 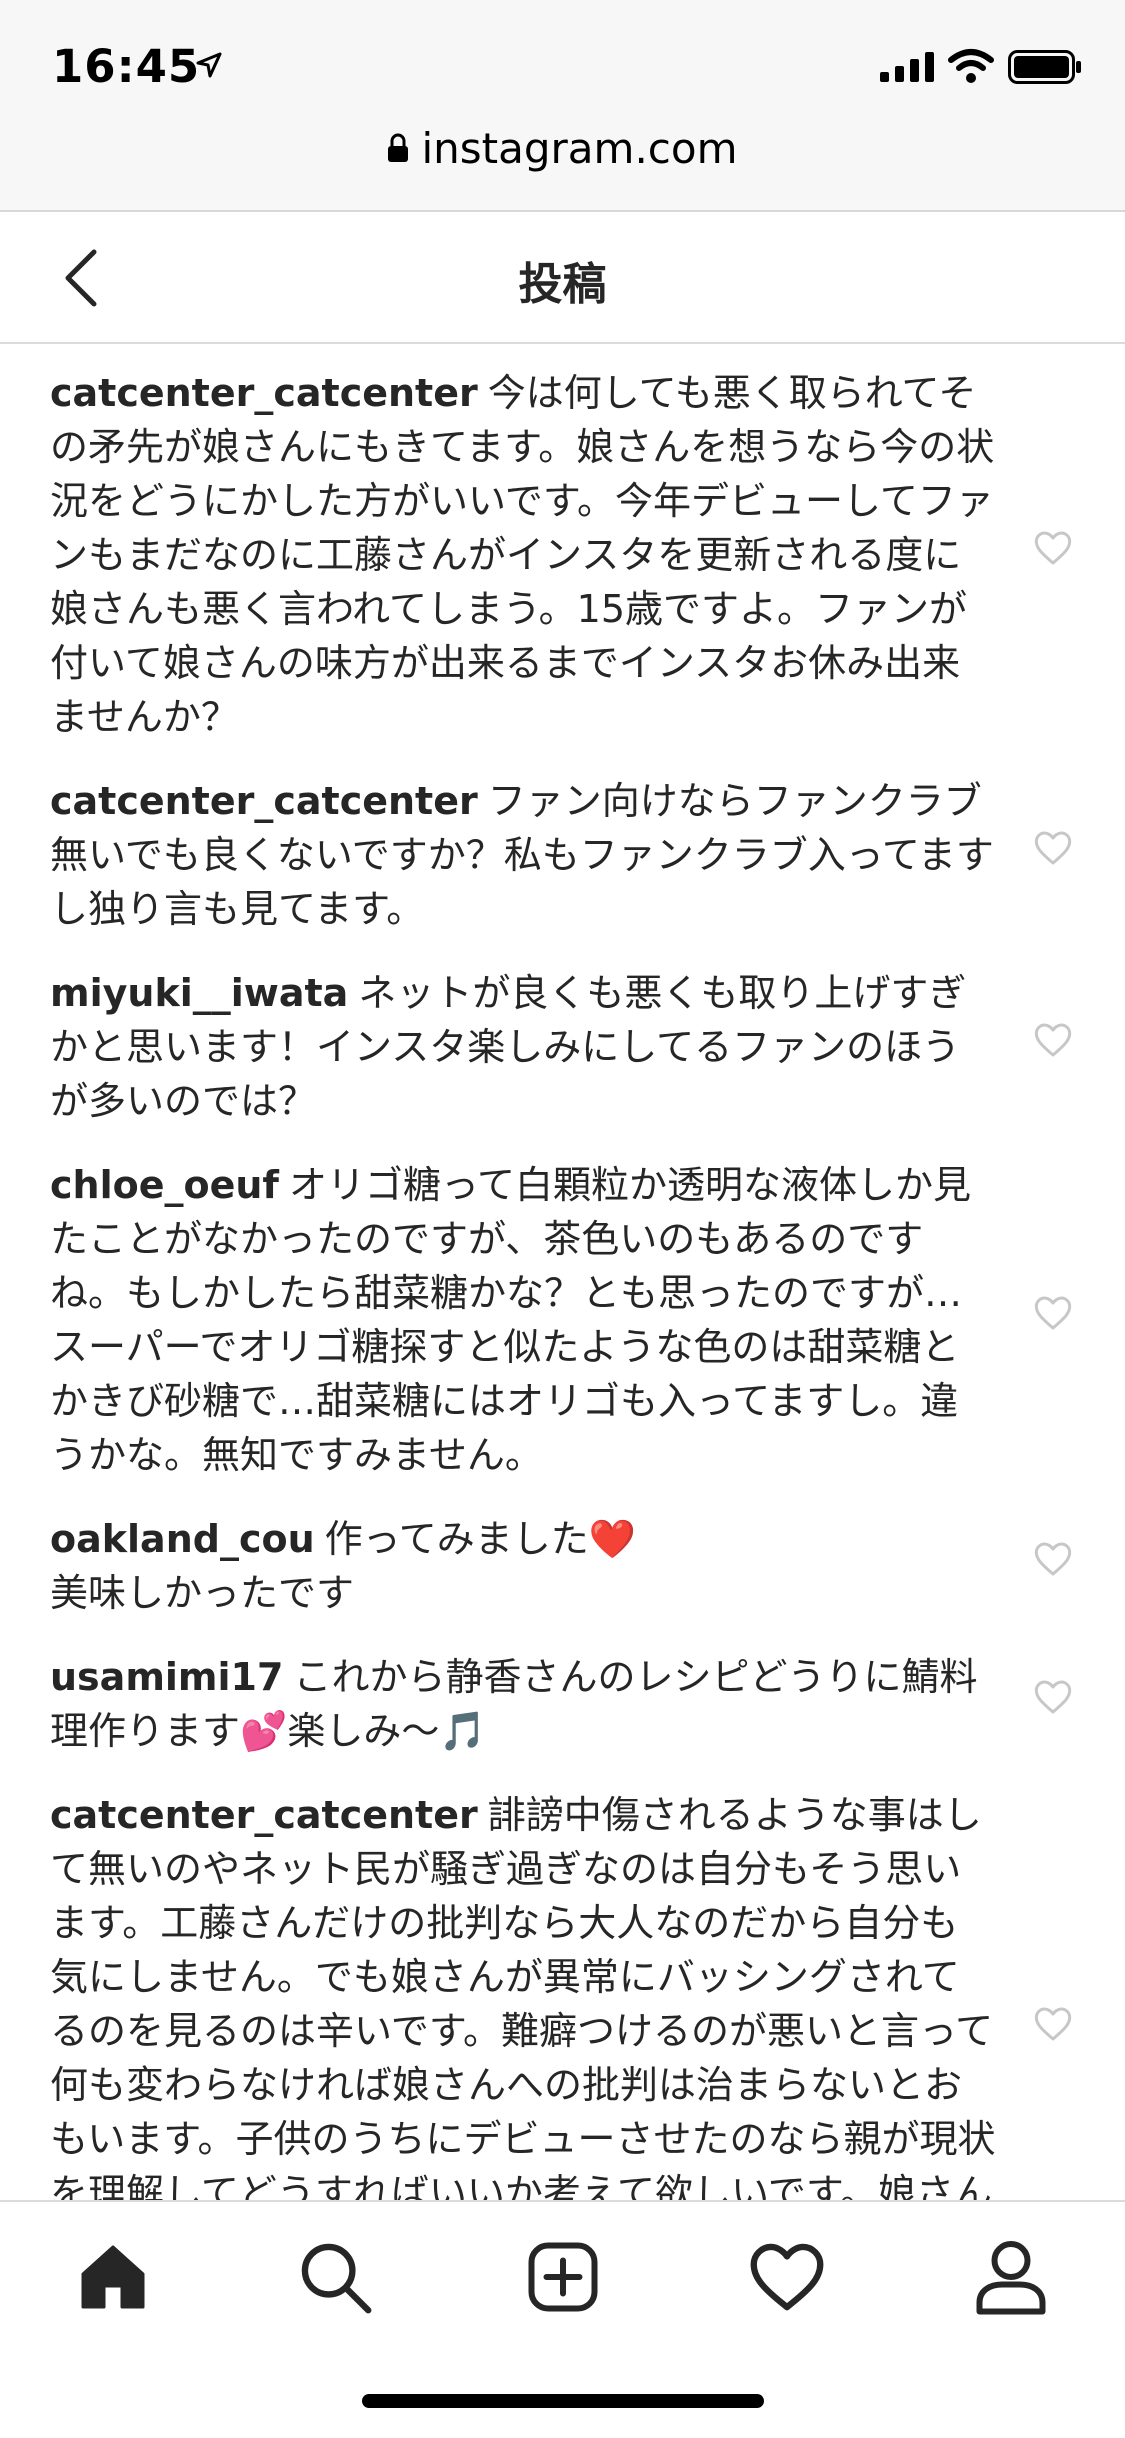 I want to click on search-icon, so click(x=336, y=2278).